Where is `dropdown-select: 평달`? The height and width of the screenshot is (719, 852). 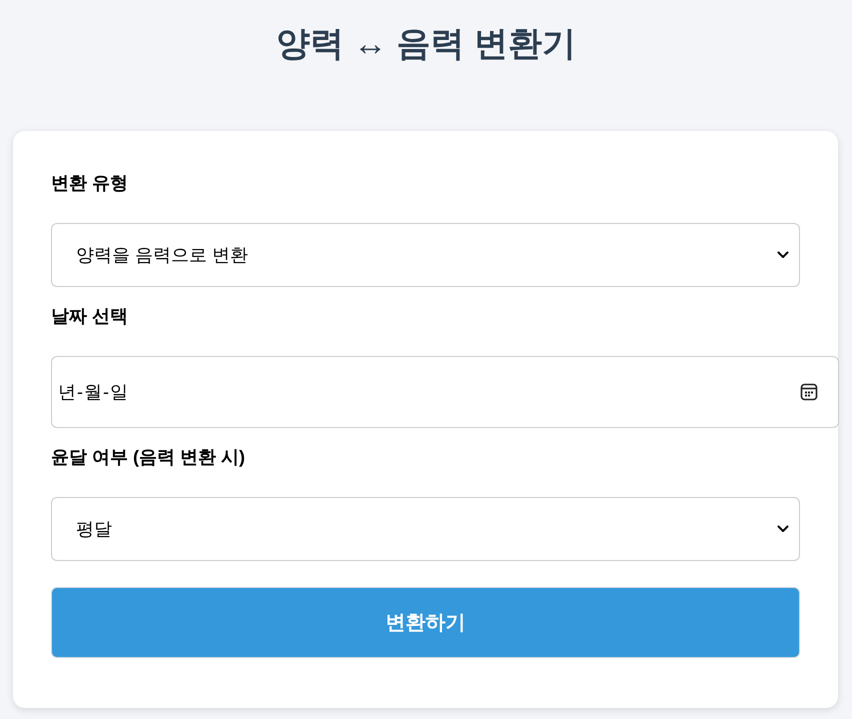 dropdown-select: 평달 is located at coordinates (425, 529).